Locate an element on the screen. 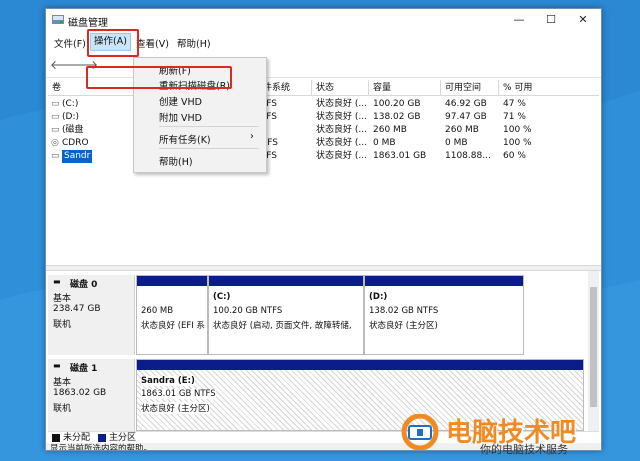 The image size is (640, 461). menu-item-help: 帮助(H) is located at coordinates (176, 161).